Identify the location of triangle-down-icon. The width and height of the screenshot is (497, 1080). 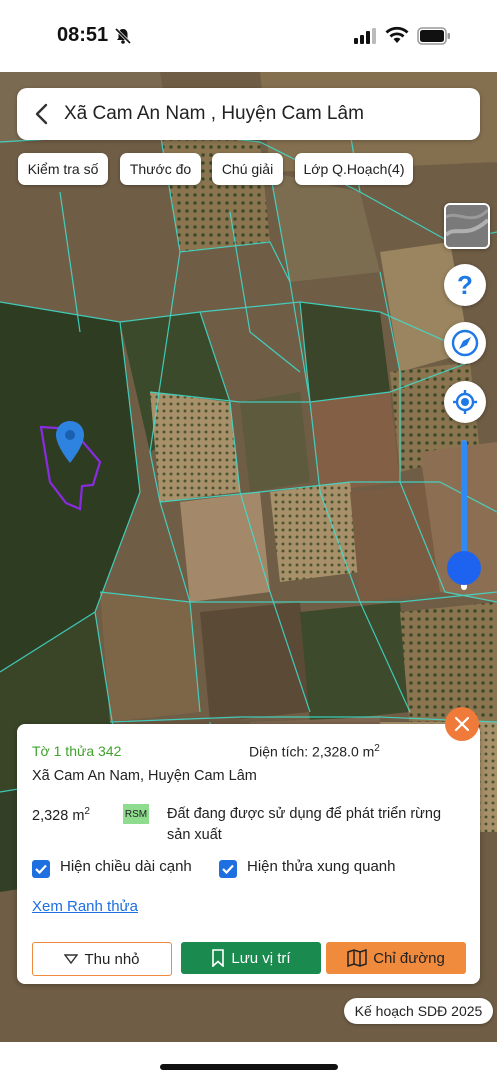
(71, 959).